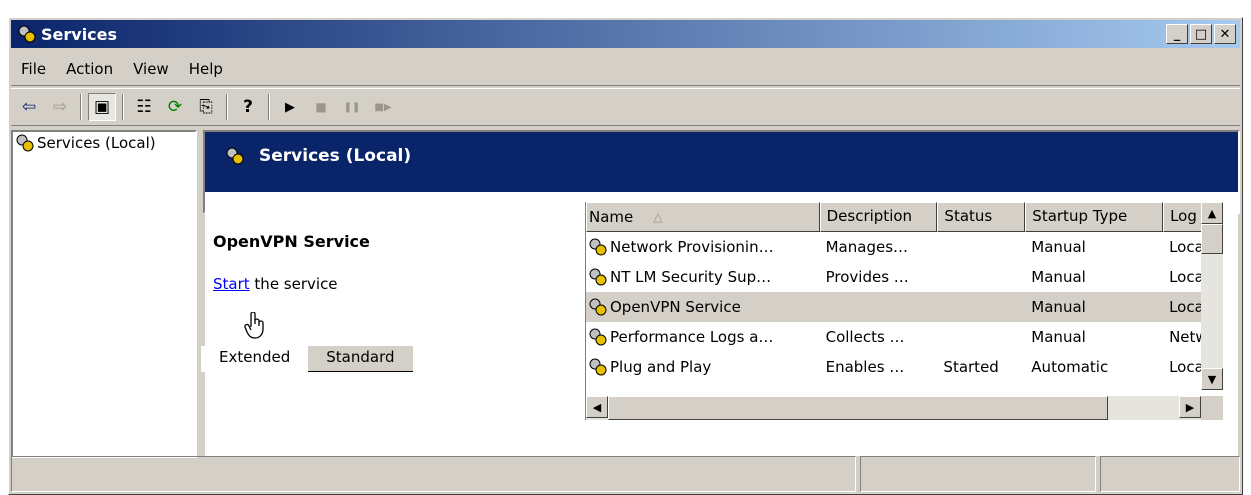  I want to click on show-hide-console-tree-icon: ▣, so click(102, 107).